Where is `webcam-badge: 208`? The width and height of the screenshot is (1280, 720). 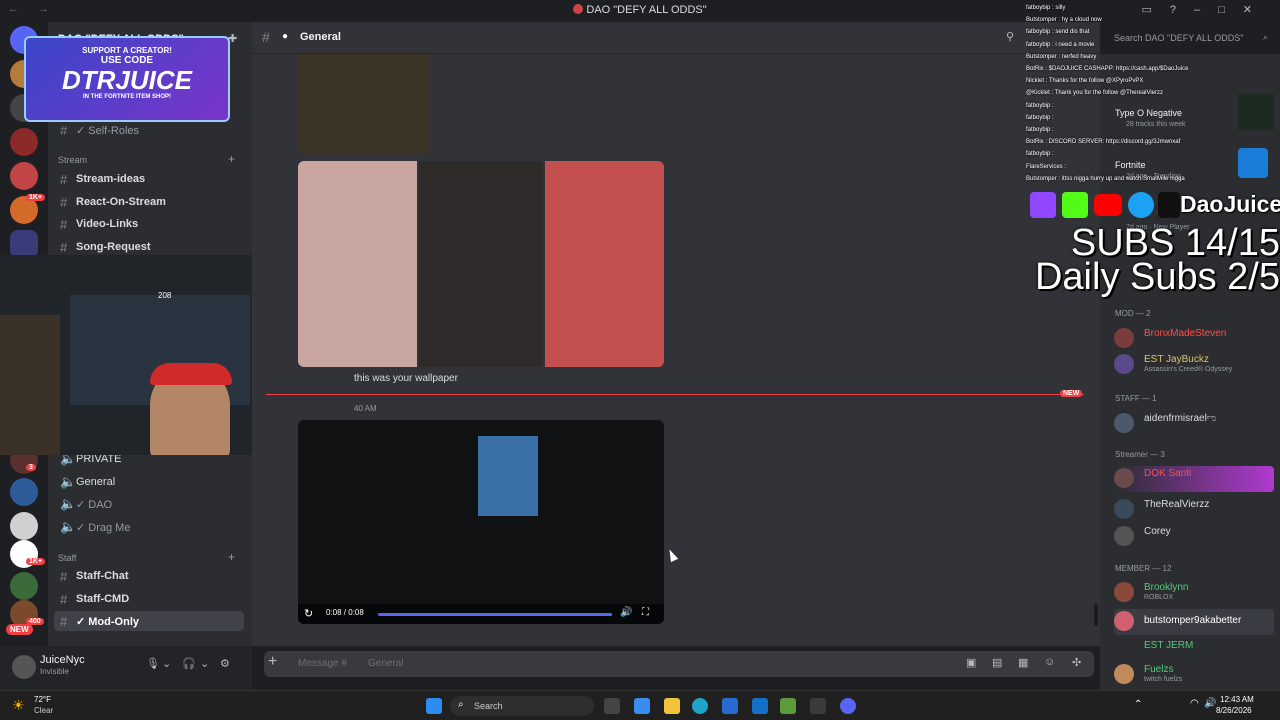
webcam-badge: 208 is located at coordinates (165, 295).